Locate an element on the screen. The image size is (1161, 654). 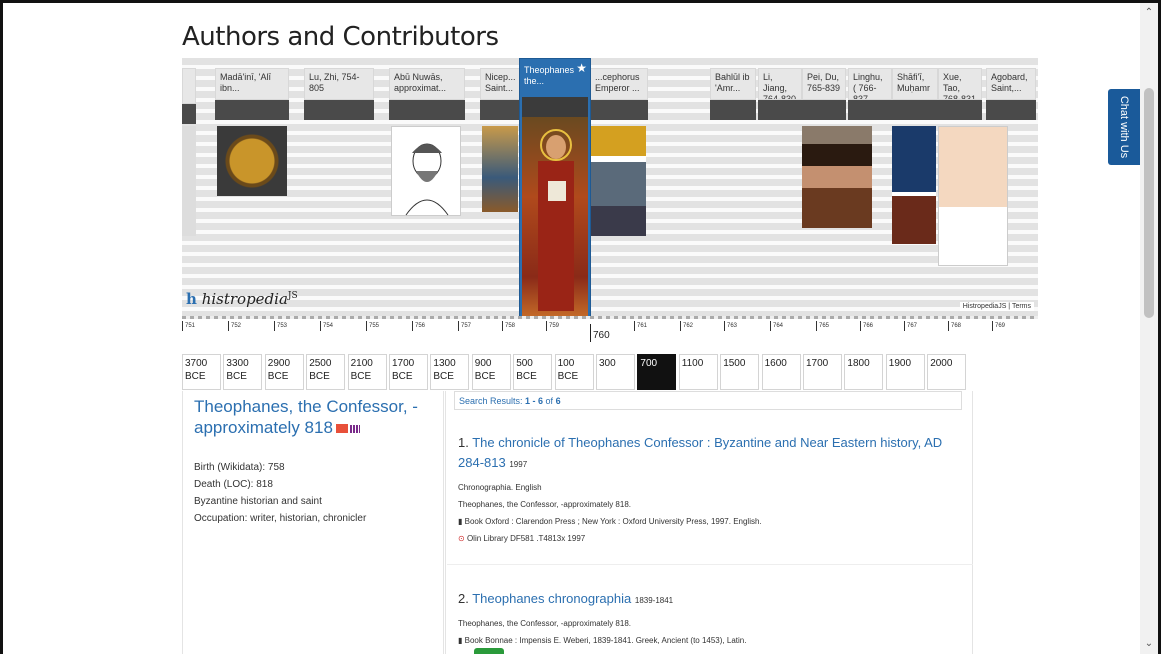
timeline-card-selected-theophanes: Theophanes the... ★ is located at coordinates (555, 188).